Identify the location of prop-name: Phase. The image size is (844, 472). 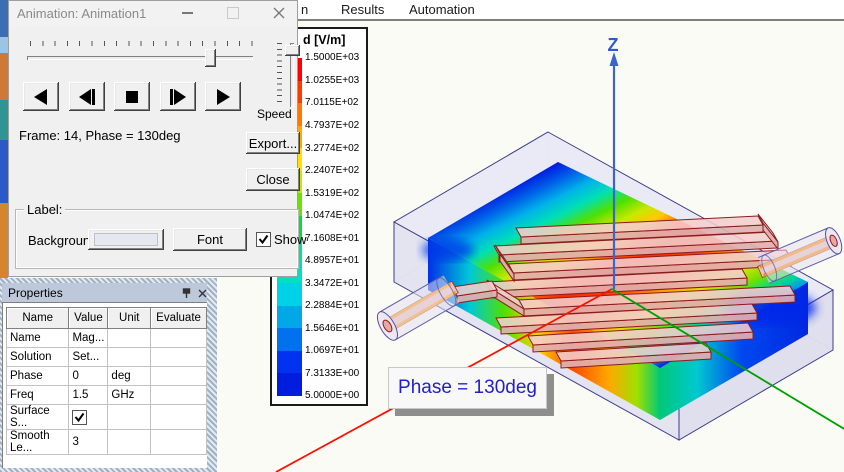
(37, 376).